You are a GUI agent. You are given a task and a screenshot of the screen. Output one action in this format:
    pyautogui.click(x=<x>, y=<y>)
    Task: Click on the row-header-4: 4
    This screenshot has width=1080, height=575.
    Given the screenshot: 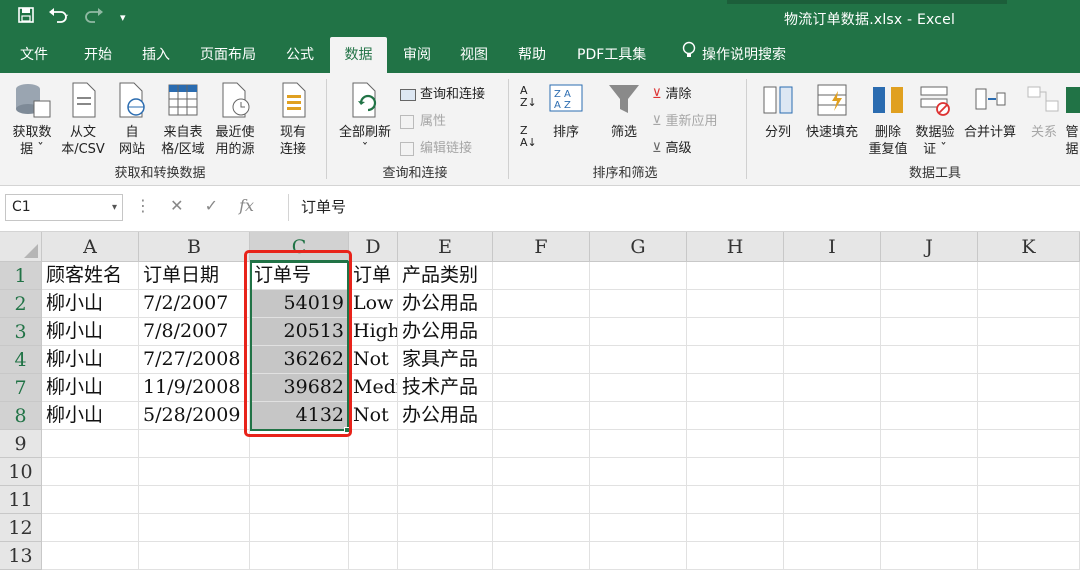 What is the action you would take?
    pyautogui.click(x=21, y=360)
    